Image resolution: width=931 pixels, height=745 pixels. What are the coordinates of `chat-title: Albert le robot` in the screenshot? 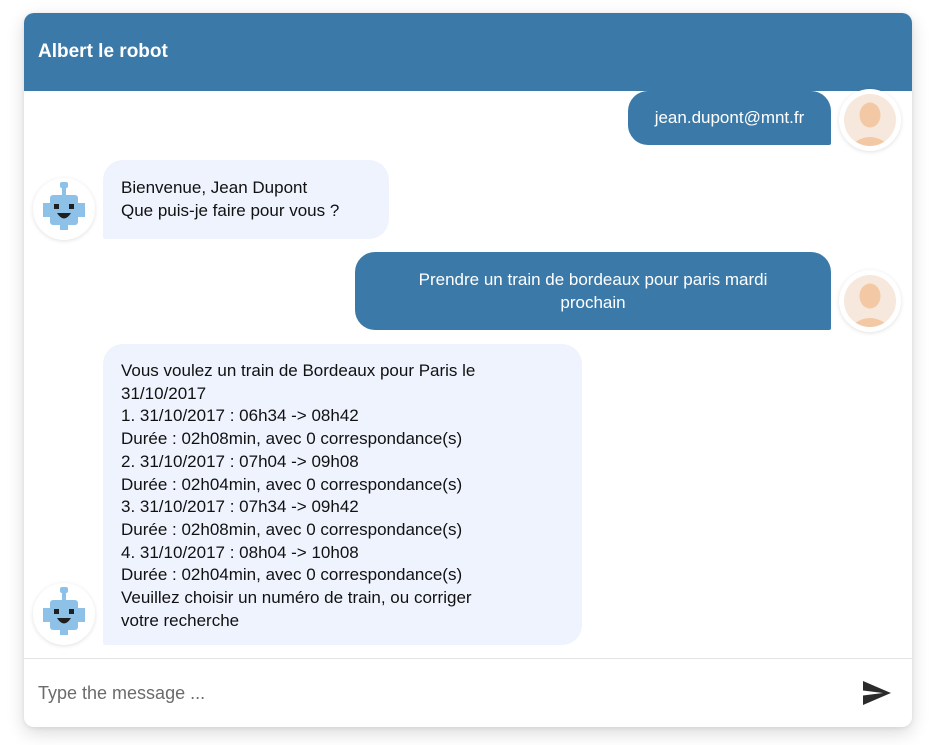 It's located at (103, 51).